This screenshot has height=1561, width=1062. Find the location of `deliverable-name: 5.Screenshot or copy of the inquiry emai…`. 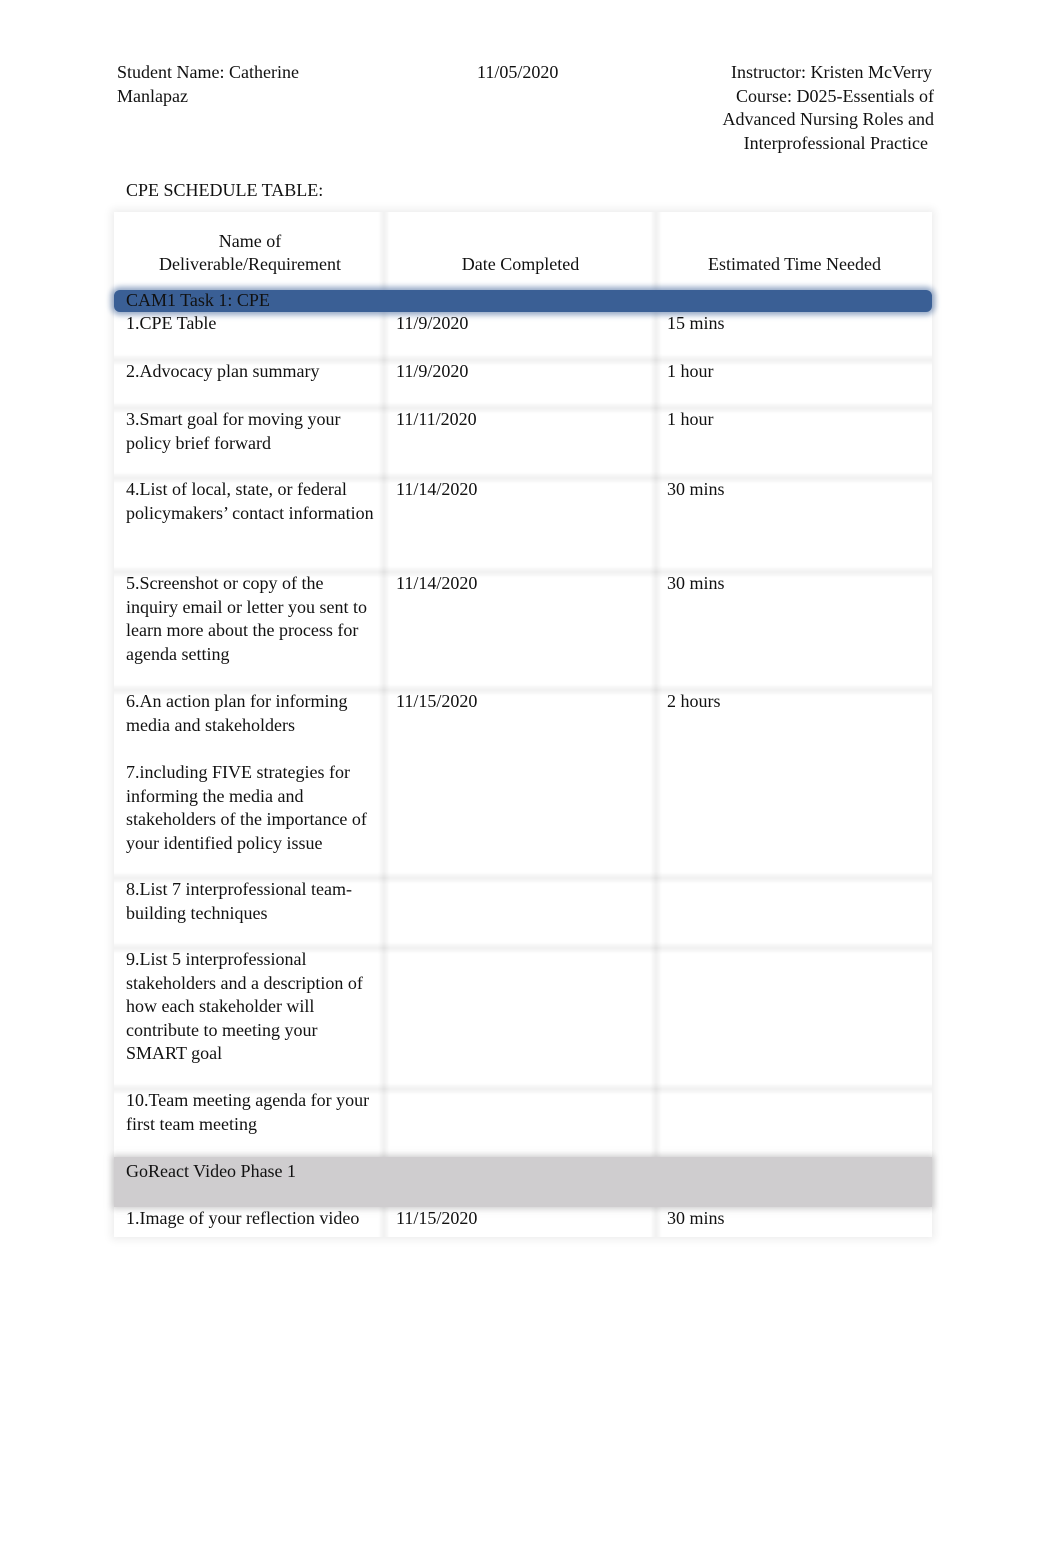

deliverable-name: 5.Screenshot or copy of the inquiry emai… is located at coordinates (246, 618).